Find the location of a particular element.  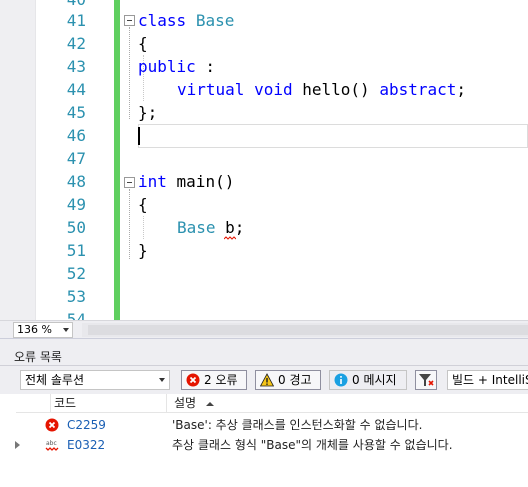

line-number: 48 is located at coordinates (76, 181).